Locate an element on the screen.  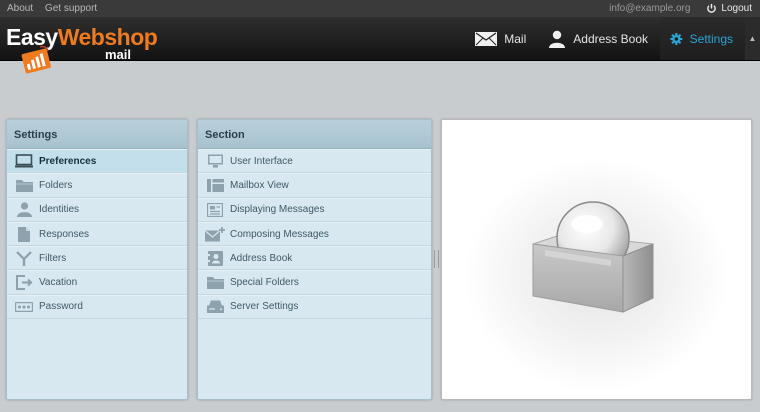
settings-item-label: Password is located at coordinates (61, 307).